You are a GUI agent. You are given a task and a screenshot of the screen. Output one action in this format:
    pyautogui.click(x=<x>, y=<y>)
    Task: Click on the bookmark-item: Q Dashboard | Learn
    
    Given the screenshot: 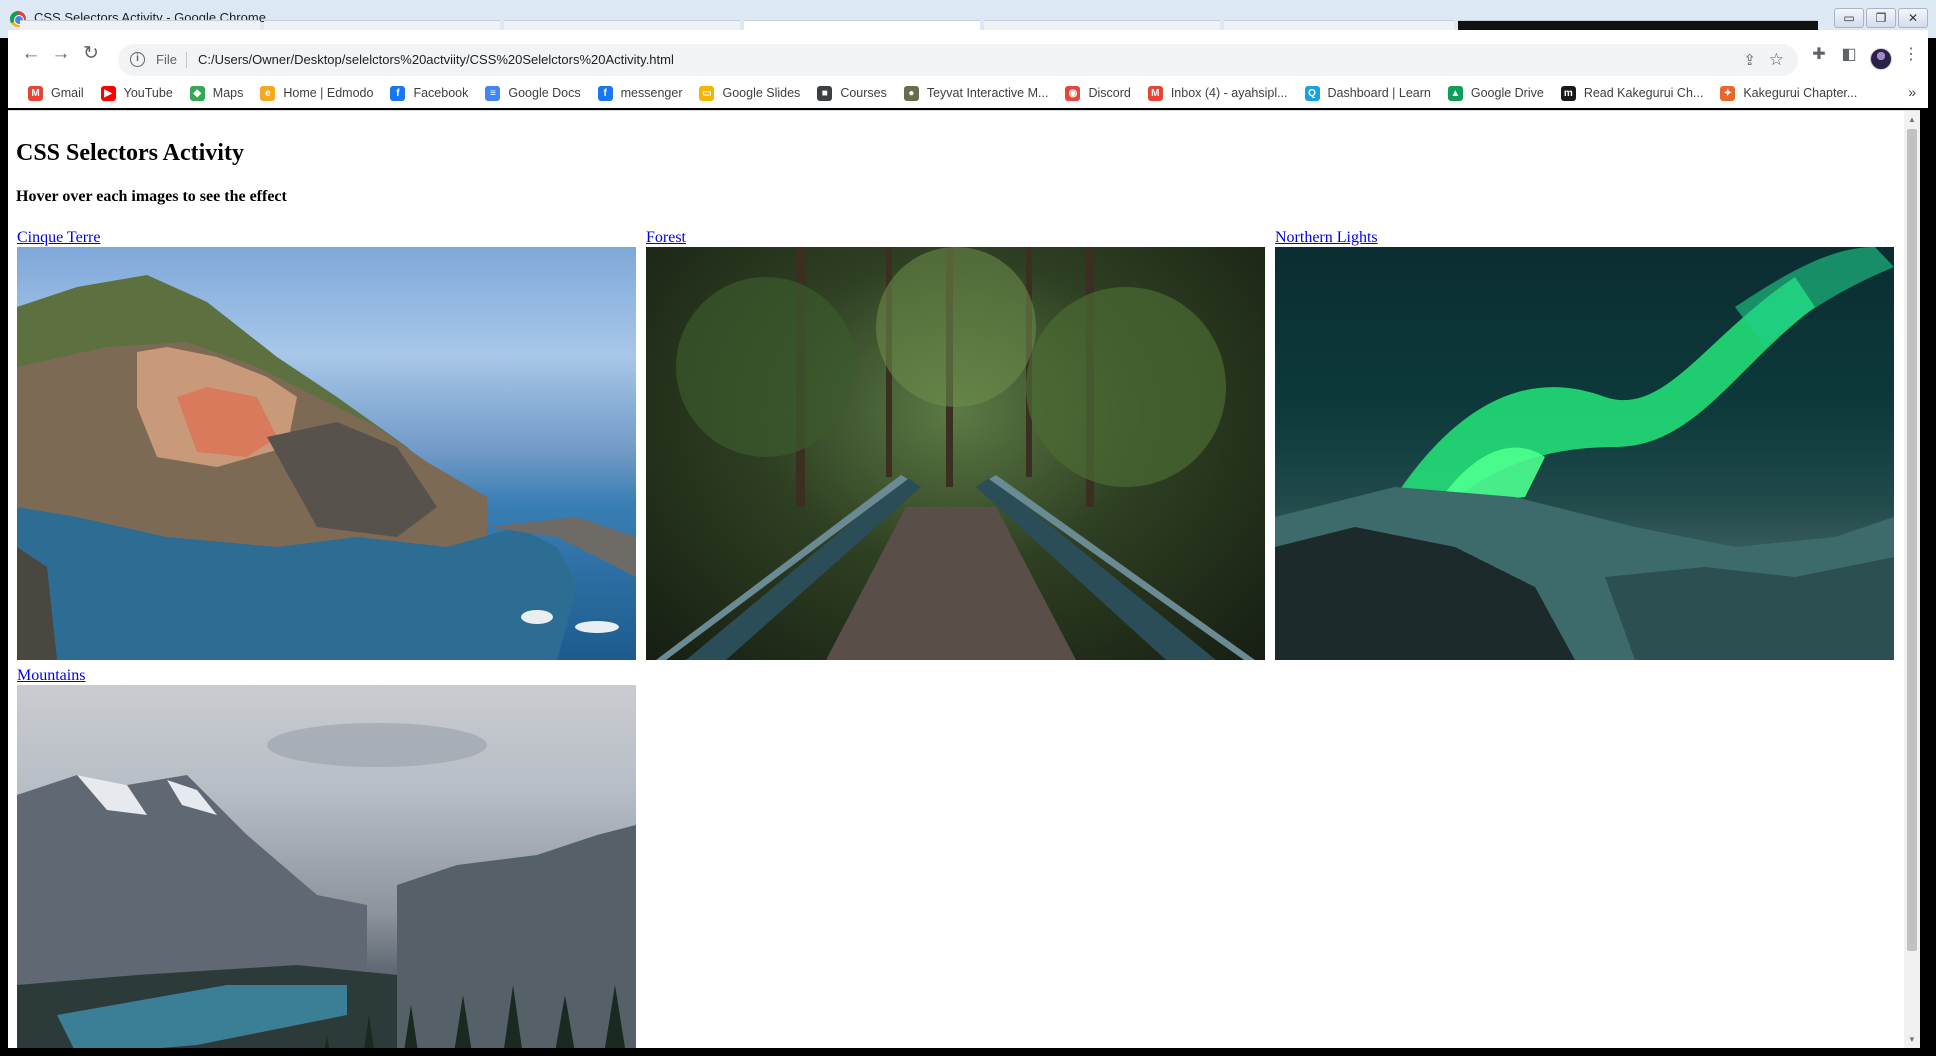 What is the action you would take?
    pyautogui.click(x=1368, y=93)
    